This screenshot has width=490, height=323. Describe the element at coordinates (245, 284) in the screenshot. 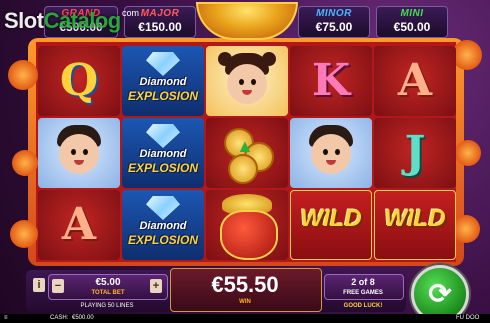

I see `win-value: €55.50` at that location.